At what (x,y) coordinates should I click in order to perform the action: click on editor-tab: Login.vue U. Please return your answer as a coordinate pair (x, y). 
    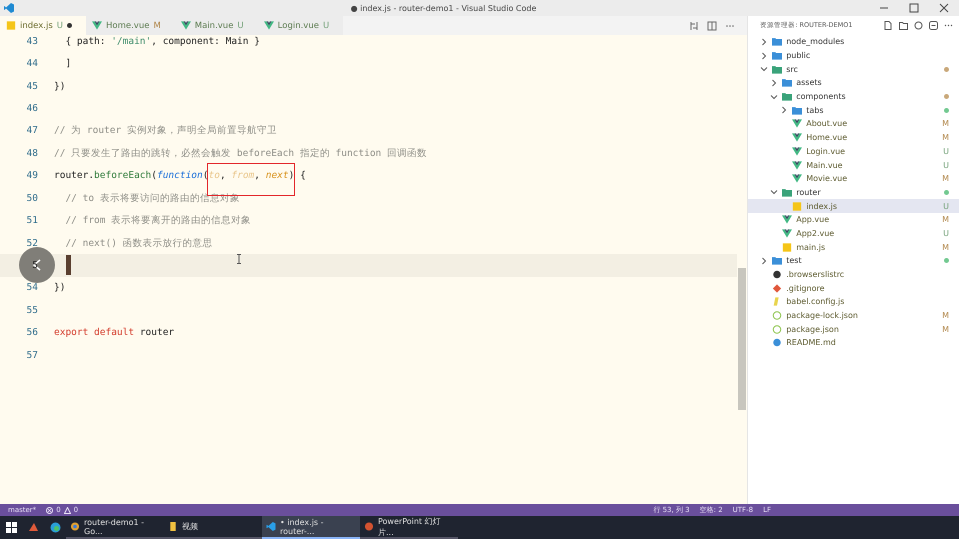
    Looking at the image, I should click on (301, 25).